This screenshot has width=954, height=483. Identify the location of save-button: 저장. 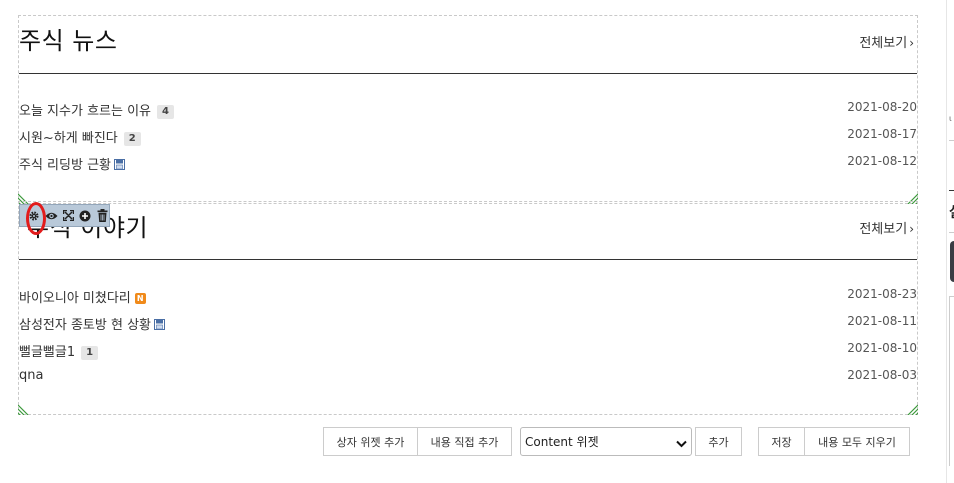
(781, 441).